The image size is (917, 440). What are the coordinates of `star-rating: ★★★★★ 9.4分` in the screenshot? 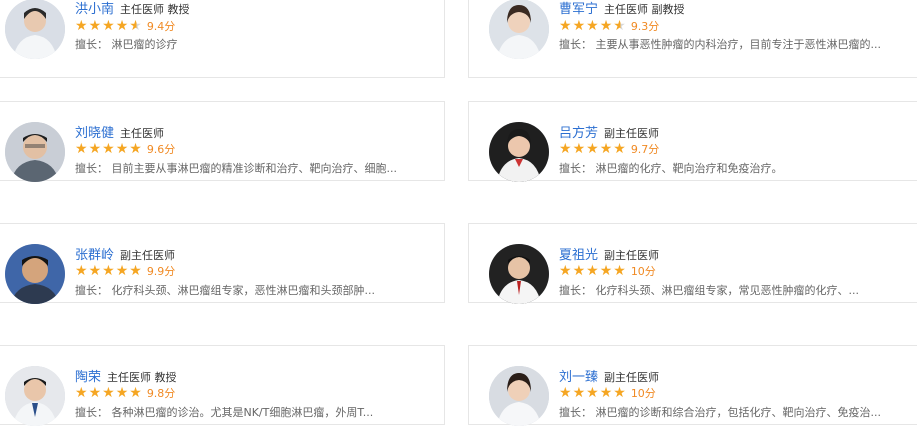 It's located at (125, 26).